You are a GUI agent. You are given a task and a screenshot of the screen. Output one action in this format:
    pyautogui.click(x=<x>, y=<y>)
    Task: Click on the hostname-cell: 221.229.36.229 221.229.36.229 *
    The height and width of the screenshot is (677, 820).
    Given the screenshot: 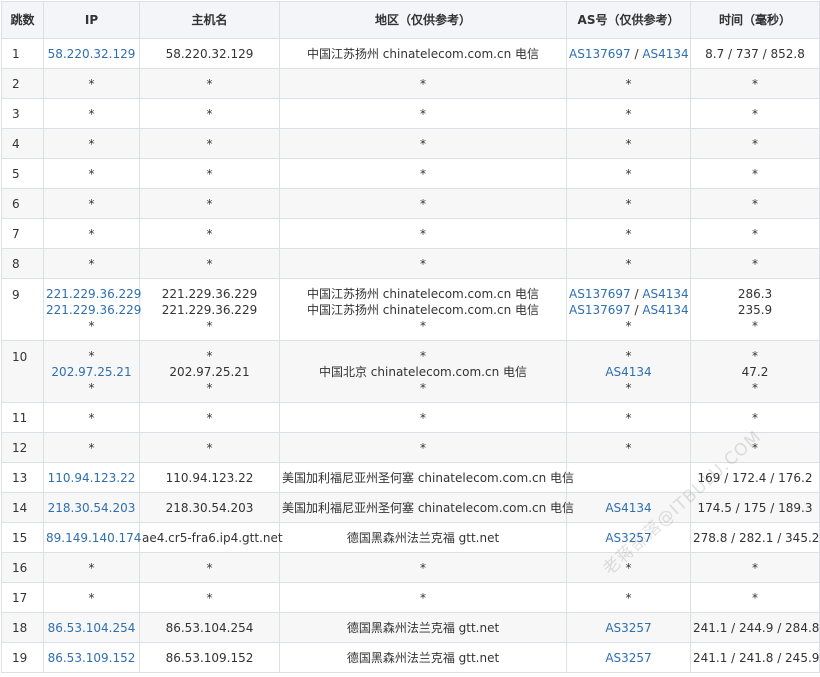 What is the action you would take?
    pyautogui.click(x=209, y=309)
    